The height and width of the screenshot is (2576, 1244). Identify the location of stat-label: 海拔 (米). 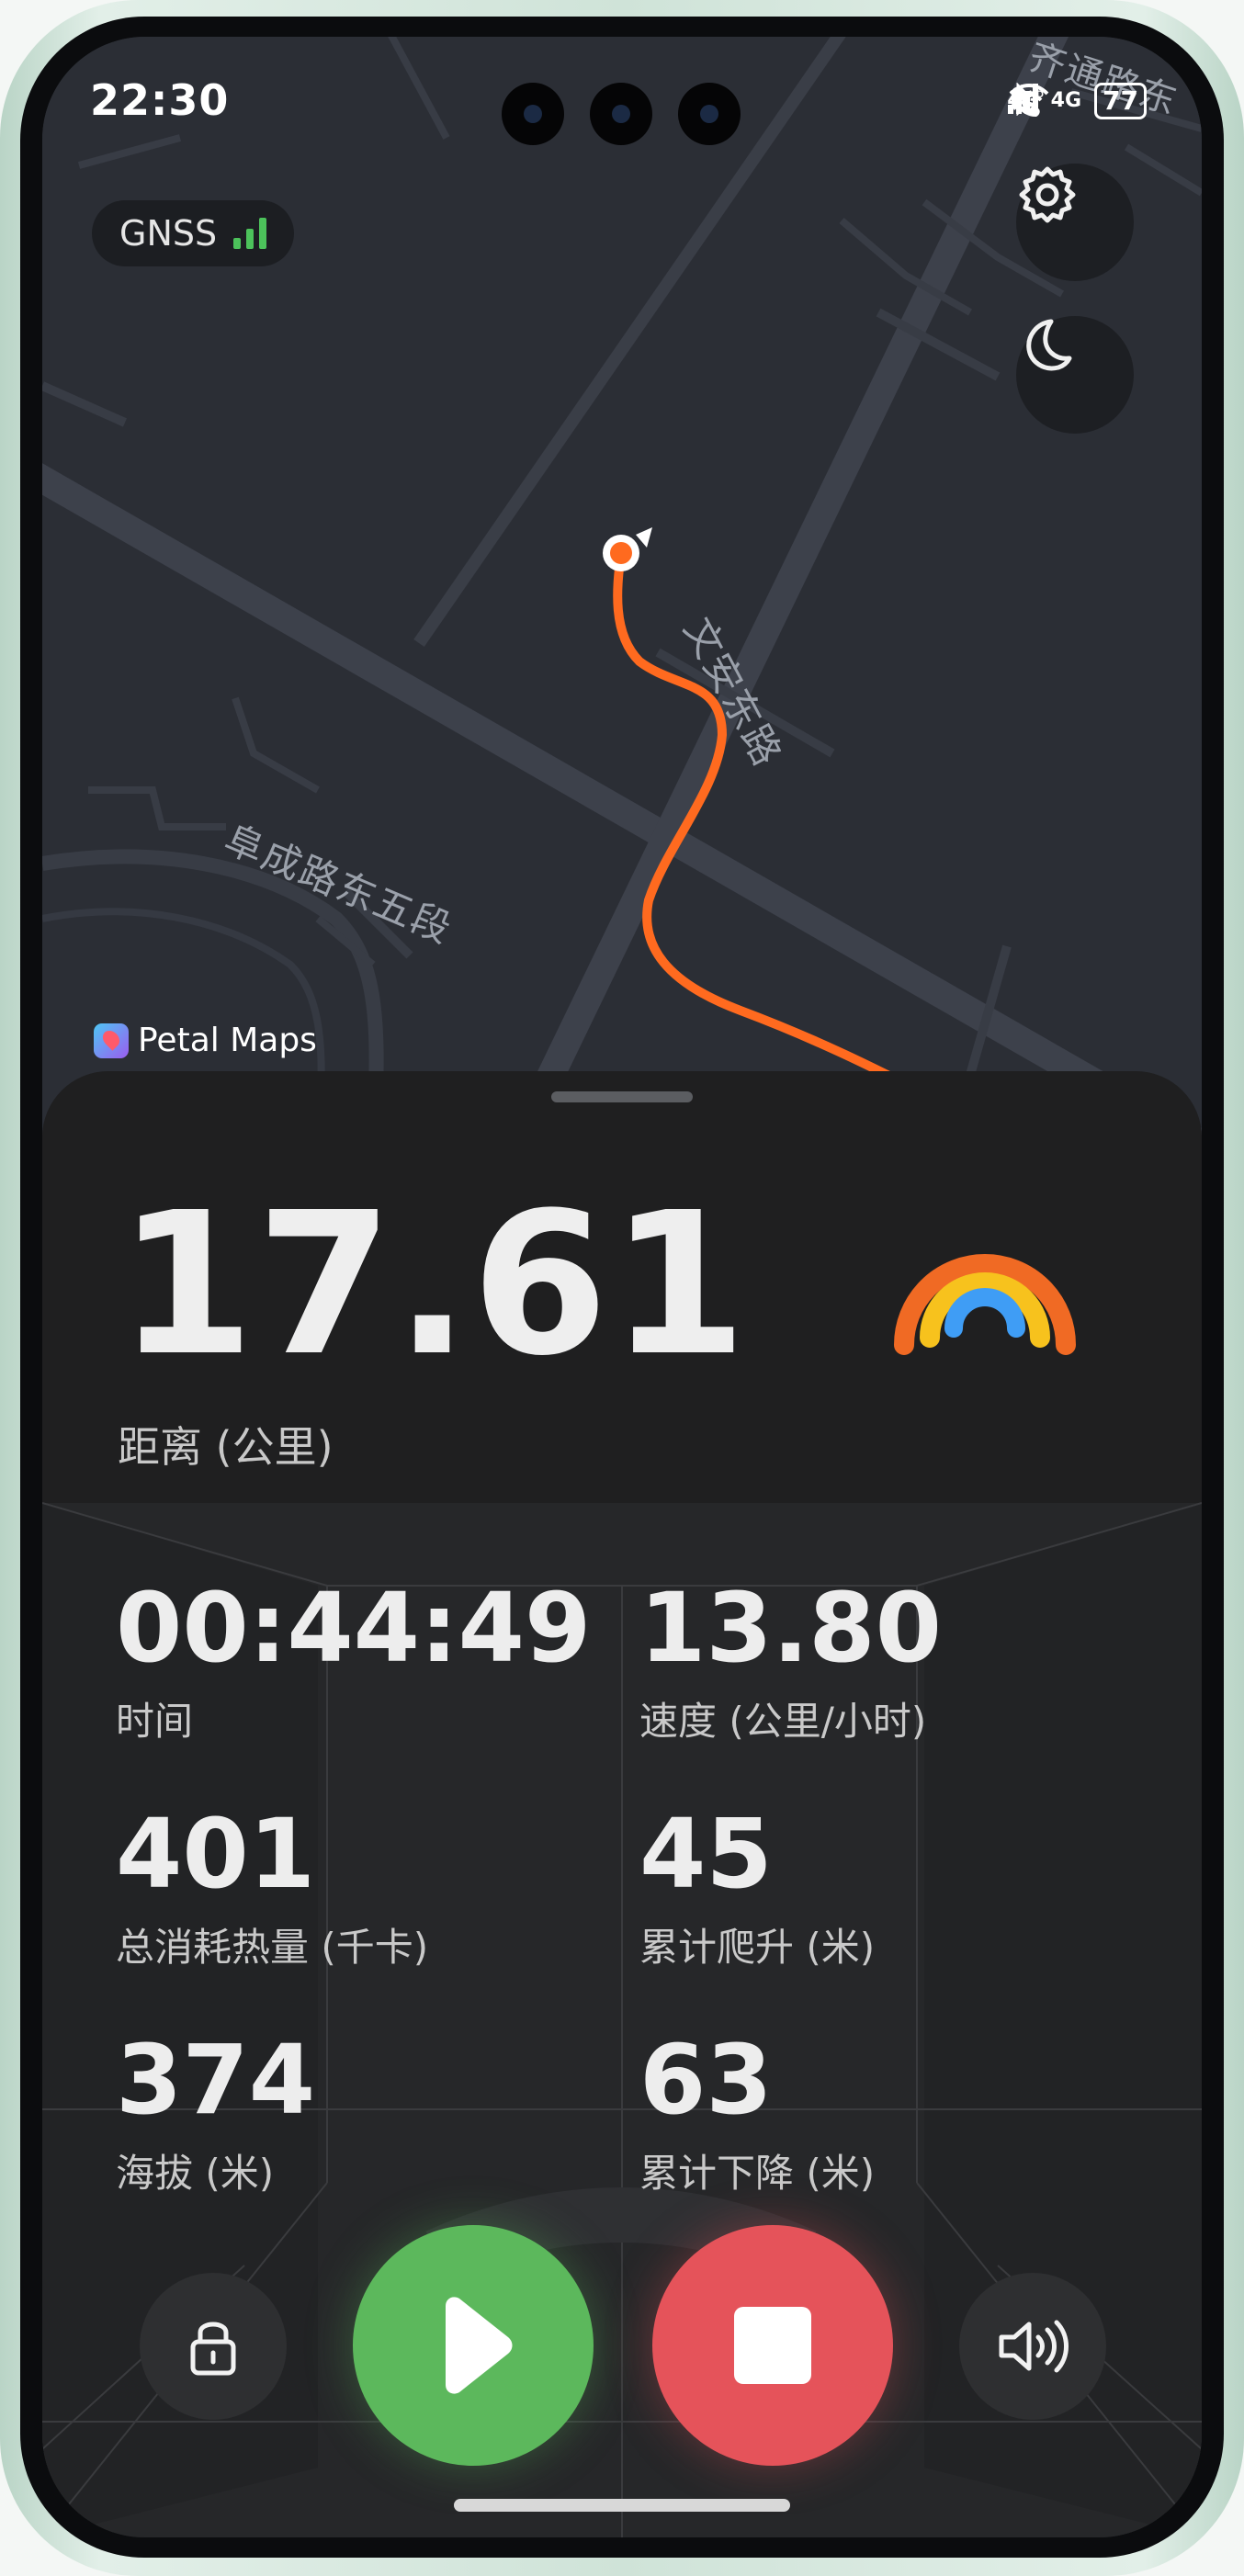
(195, 2173).